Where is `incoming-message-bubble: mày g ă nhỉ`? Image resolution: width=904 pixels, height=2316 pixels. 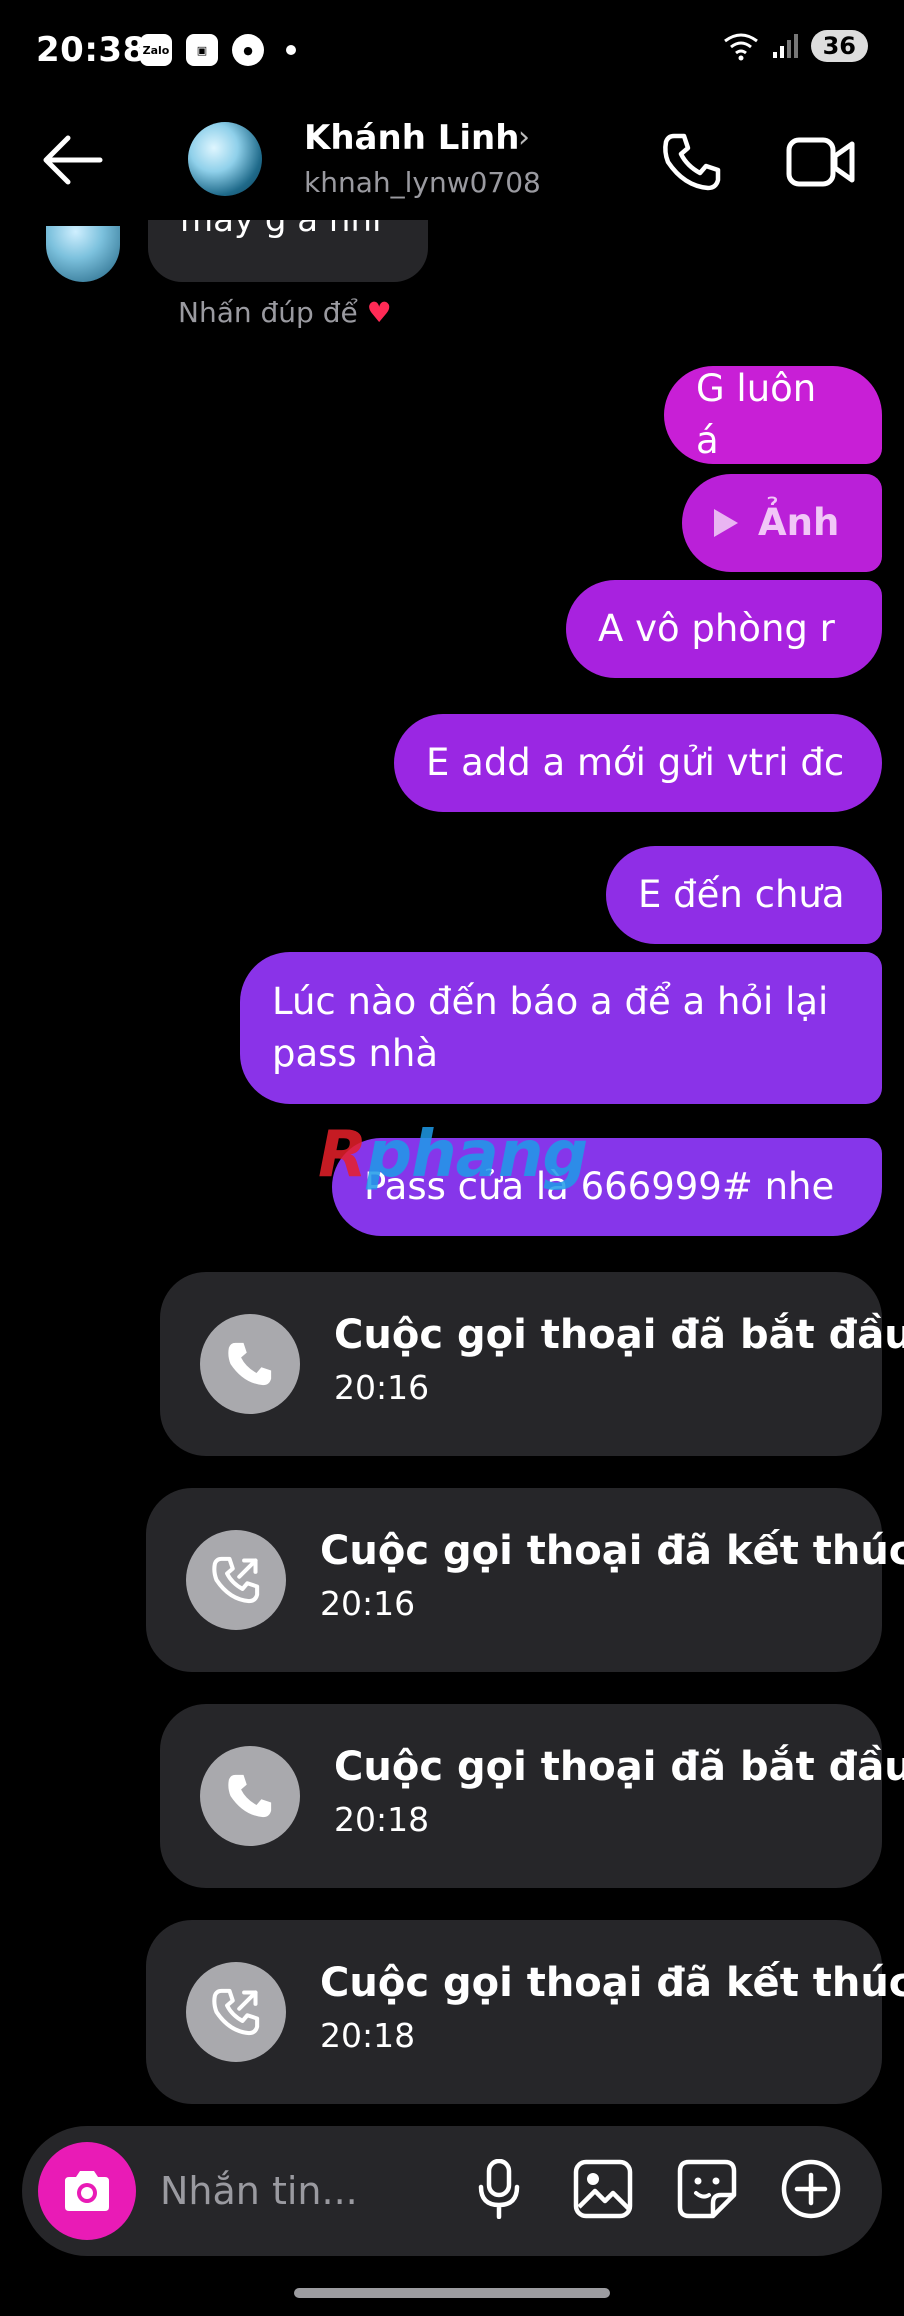 incoming-message-bubble: mày g ă nhỉ is located at coordinates (288, 251).